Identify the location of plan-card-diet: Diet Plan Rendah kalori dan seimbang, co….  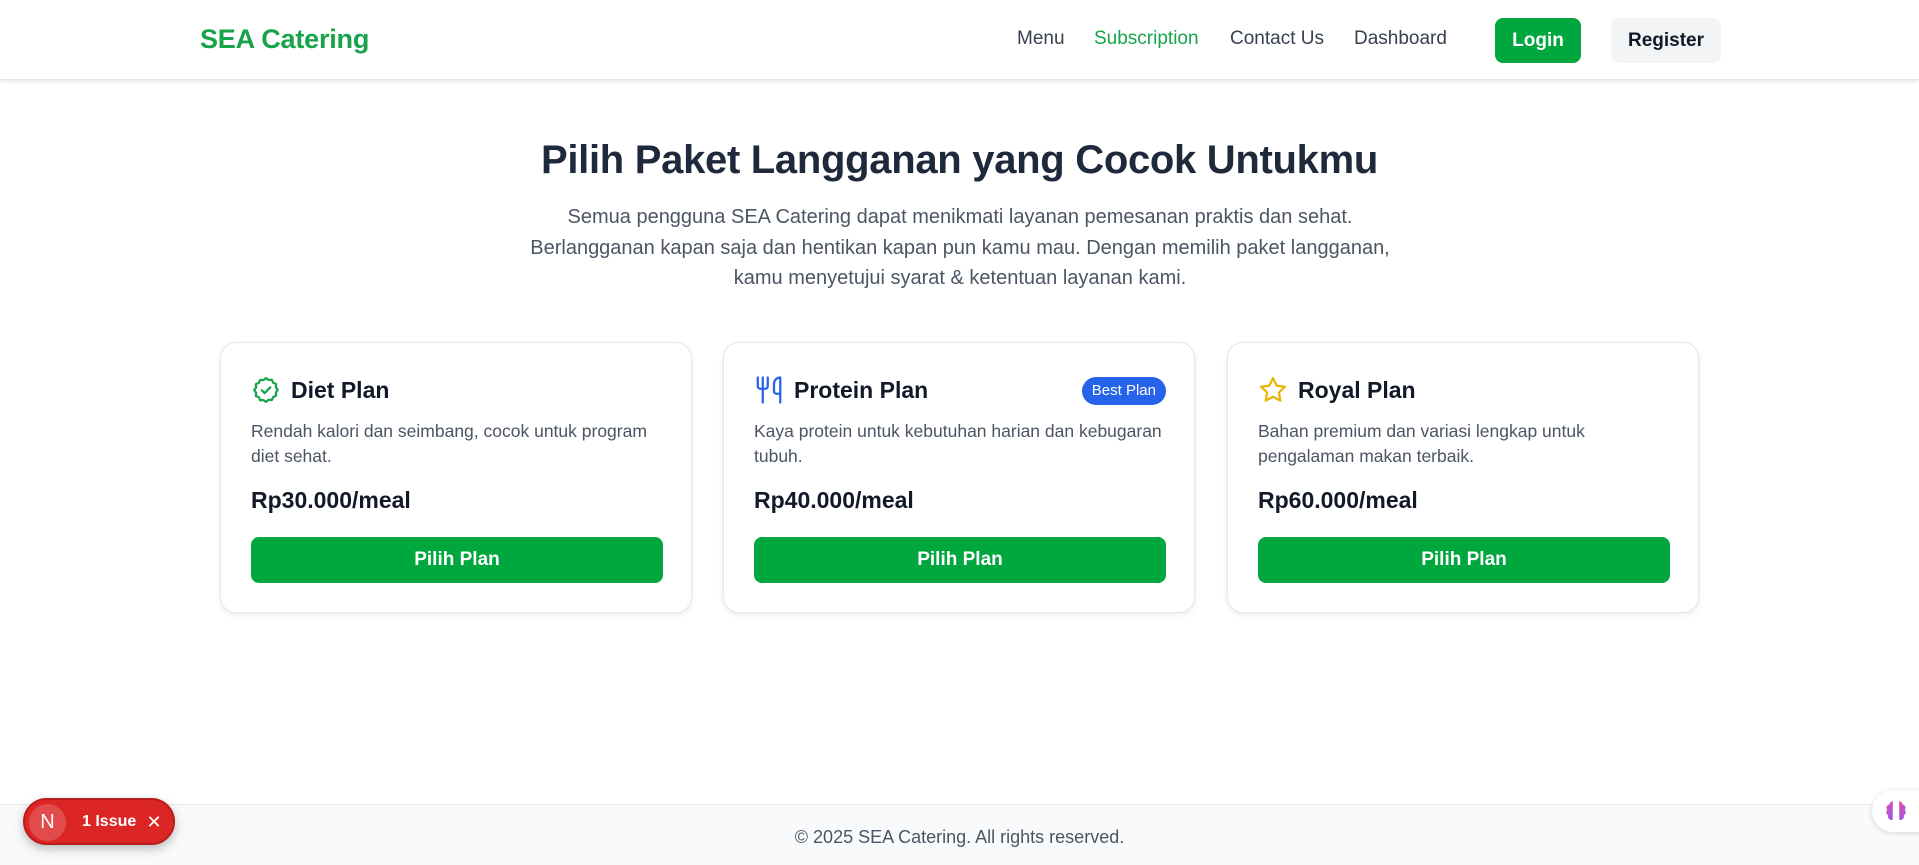
(456, 477).